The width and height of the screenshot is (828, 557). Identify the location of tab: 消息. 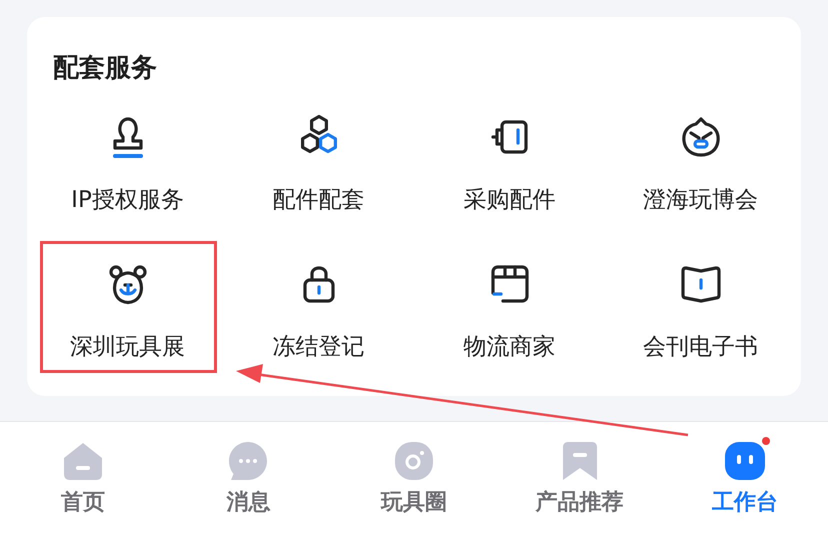
(249, 479).